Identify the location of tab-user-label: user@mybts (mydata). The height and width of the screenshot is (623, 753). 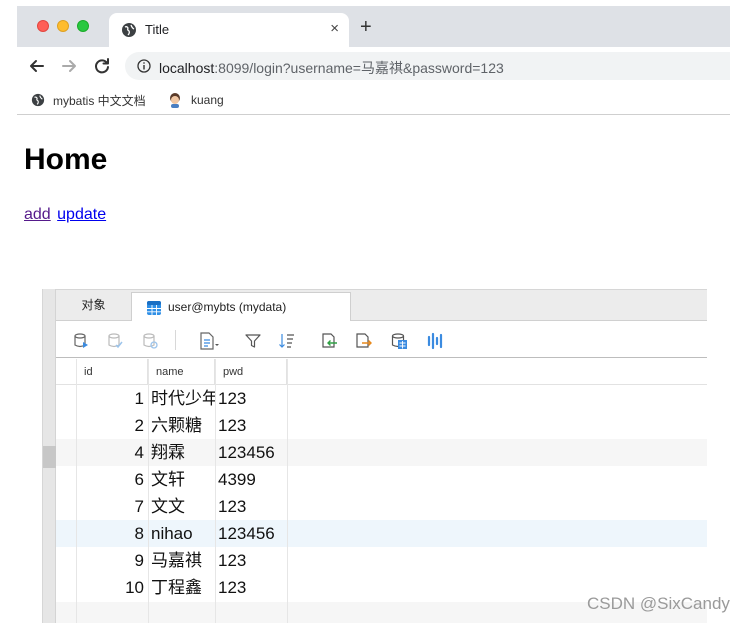
(227, 307).